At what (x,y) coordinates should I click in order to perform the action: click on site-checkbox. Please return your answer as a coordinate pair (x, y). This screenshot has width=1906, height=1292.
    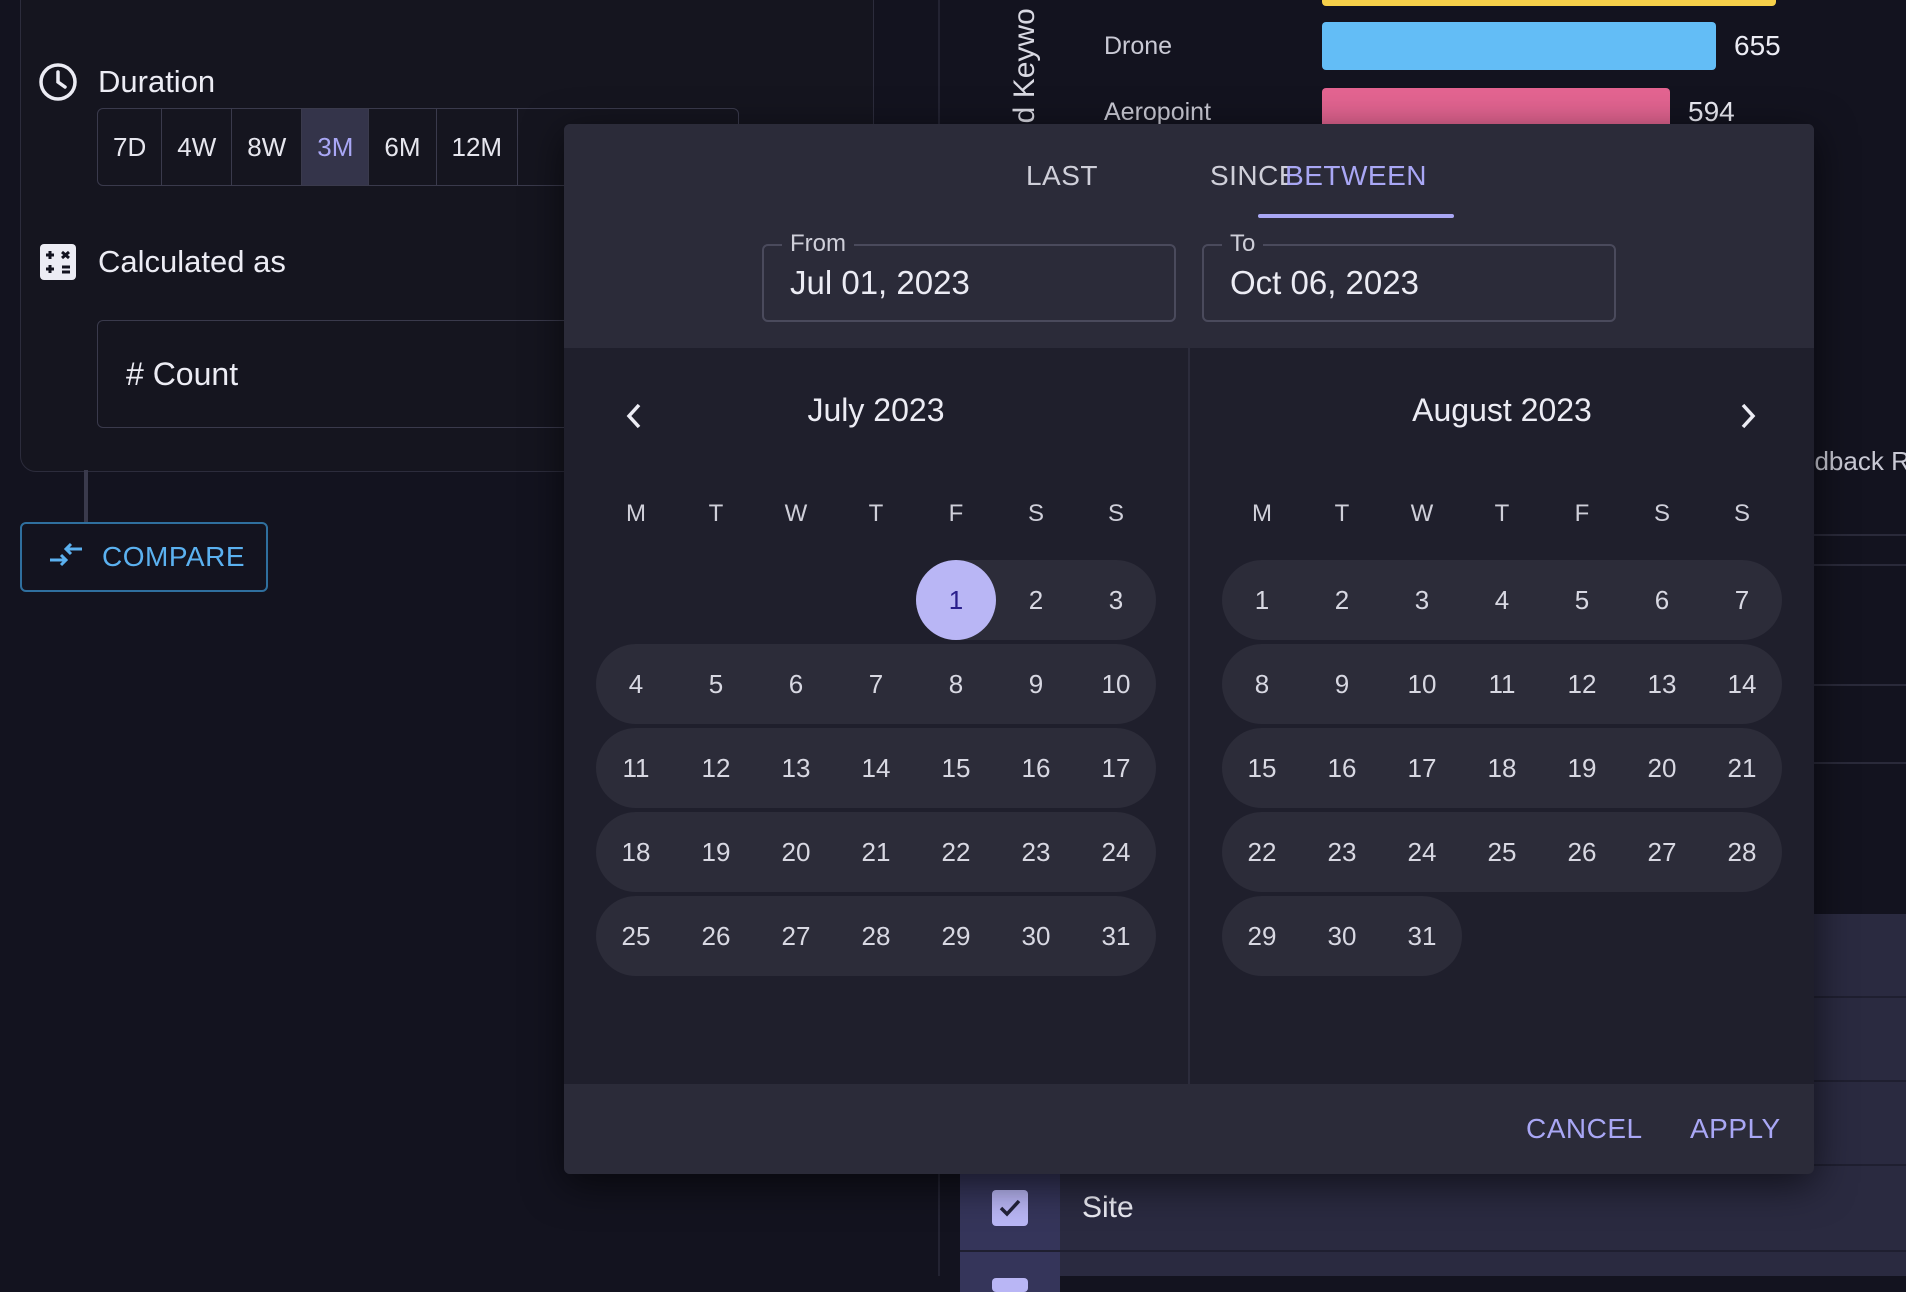
    Looking at the image, I should click on (1010, 1208).